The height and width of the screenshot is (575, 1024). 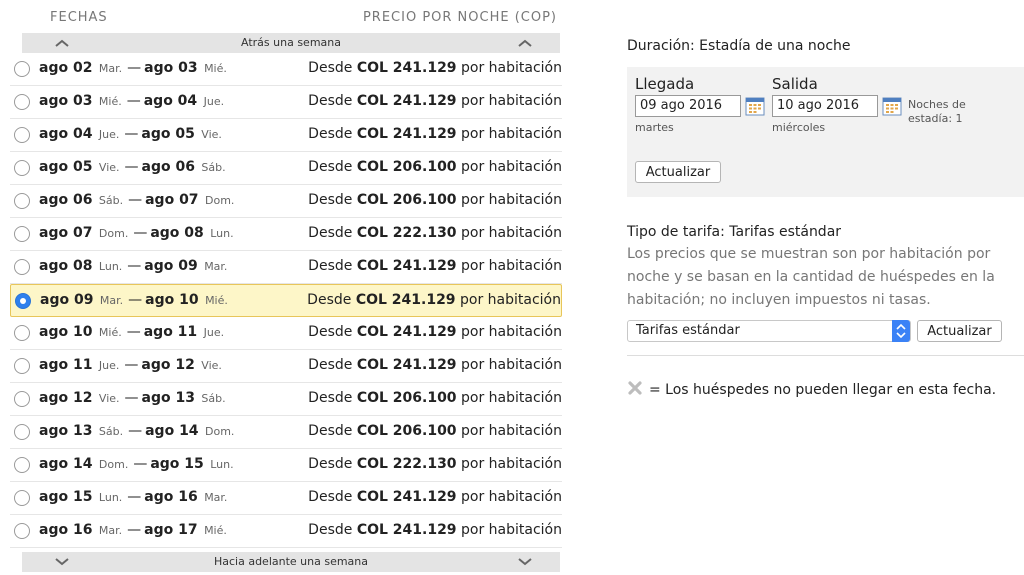 I want to click on checkin-date: ago 14, so click(x=66, y=464).